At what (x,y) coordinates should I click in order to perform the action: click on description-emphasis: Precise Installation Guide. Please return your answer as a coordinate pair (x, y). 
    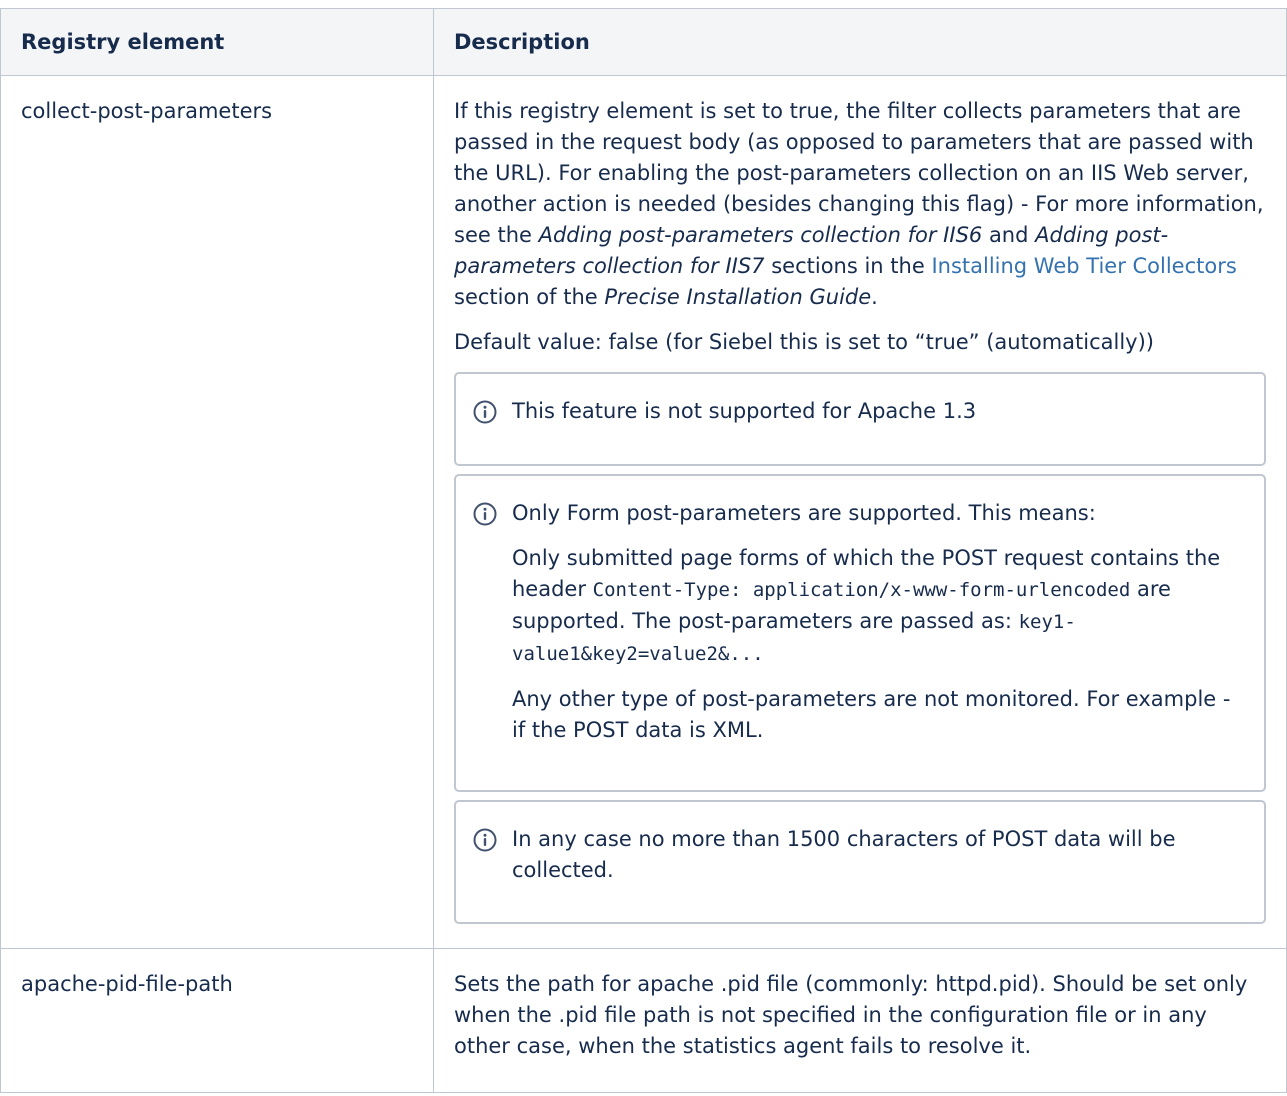
    Looking at the image, I should click on (738, 297).